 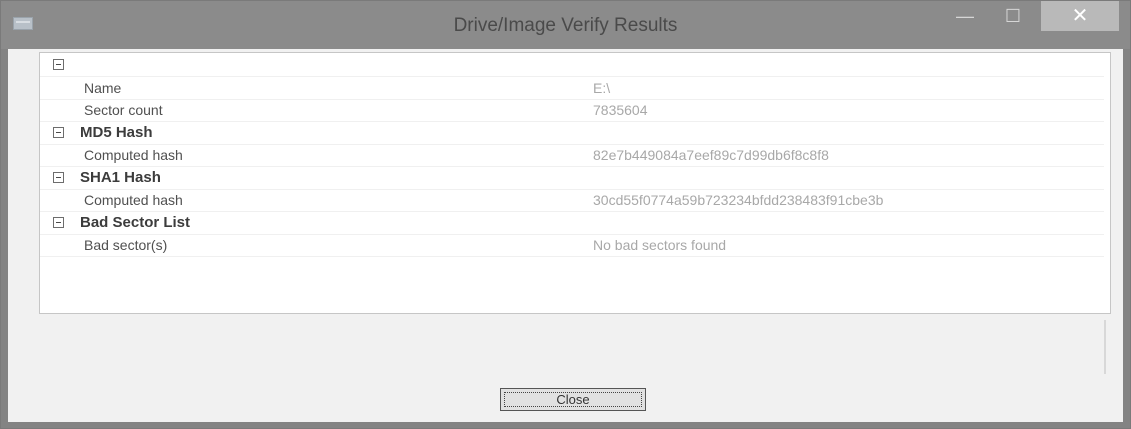 What do you see at coordinates (711, 155) in the screenshot?
I see `property-value: 82e7b449084a7eef89c7d99db6f8c8f8` at bounding box center [711, 155].